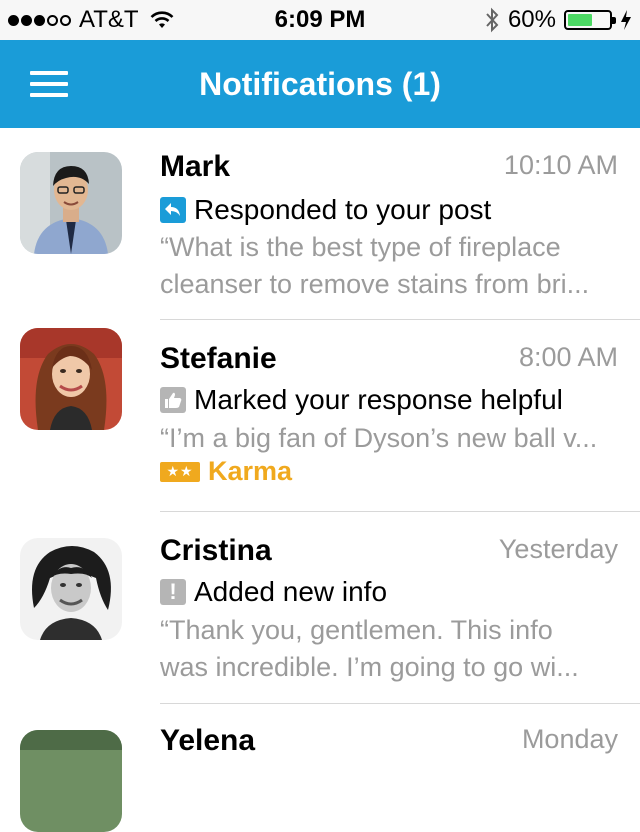 This screenshot has height=832, width=640. I want to click on battery-level, so click(580, 20).